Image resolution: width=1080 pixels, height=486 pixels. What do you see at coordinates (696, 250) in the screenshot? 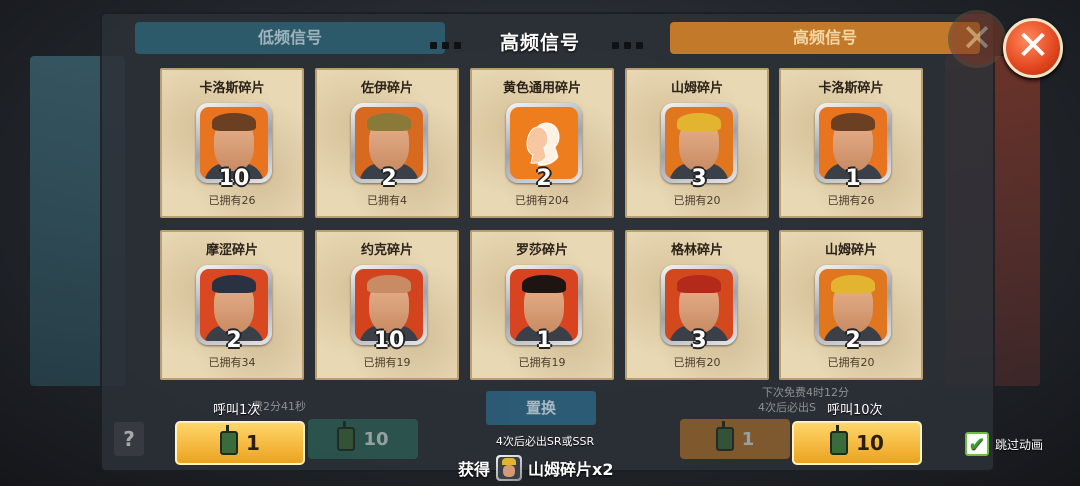
I see `card-name: 格林碎片` at bounding box center [696, 250].